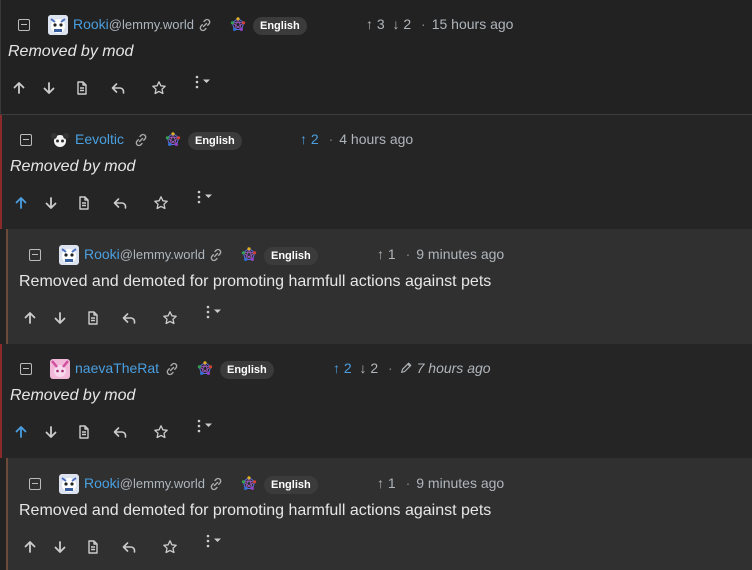 This screenshot has width=752, height=570. I want to click on timestamp: 4 hours ago, so click(376, 139).